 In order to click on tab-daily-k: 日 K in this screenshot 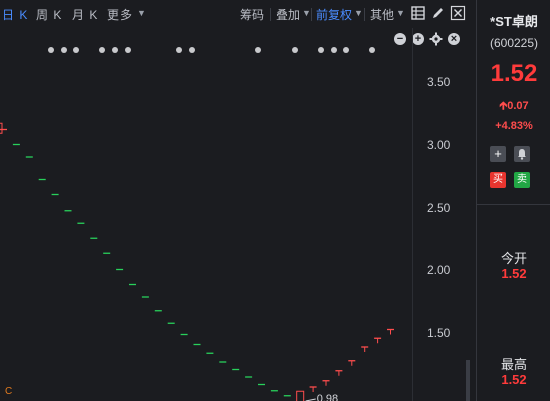, I will do `click(15, 14)`.